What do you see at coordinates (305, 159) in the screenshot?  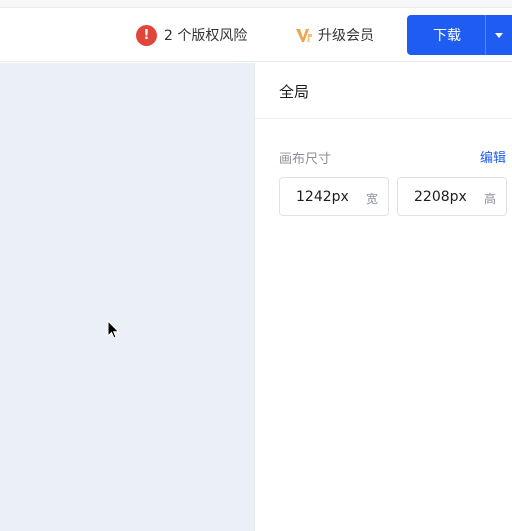 I see `canvas-size-label: 画布尺寸` at bounding box center [305, 159].